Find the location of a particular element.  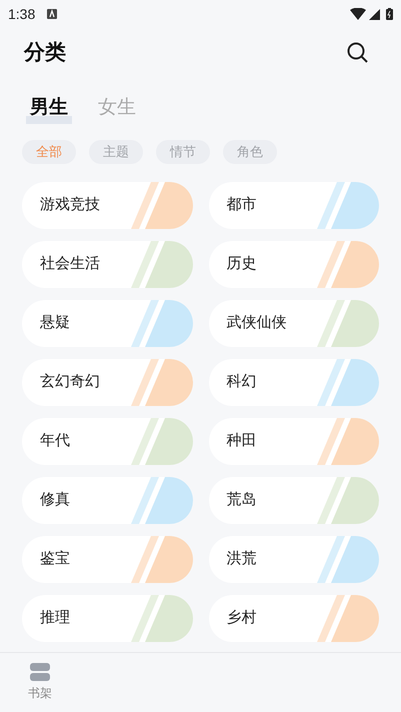

category-card: 玄幻奇幻 is located at coordinates (107, 382).